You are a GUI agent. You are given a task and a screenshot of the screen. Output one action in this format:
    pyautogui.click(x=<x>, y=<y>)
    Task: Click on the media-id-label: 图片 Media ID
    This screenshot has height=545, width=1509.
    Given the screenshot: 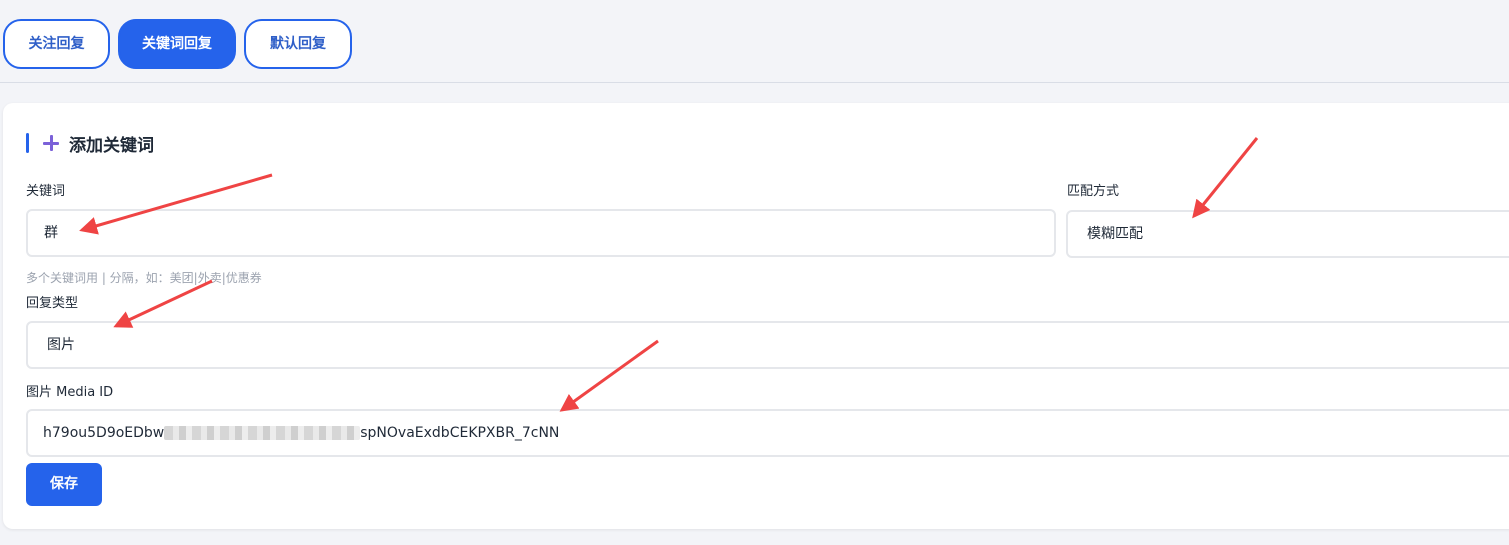 What is the action you would take?
    pyautogui.click(x=70, y=392)
    